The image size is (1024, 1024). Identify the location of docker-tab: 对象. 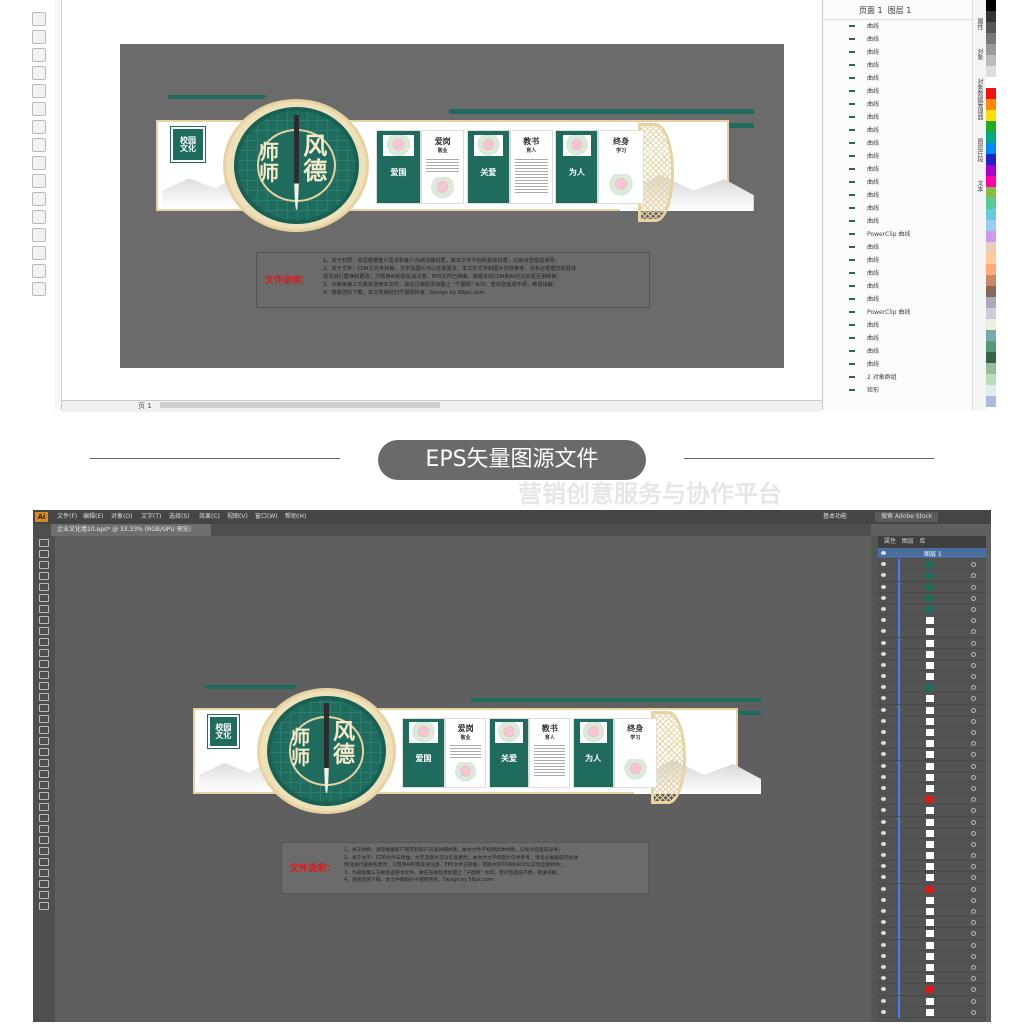
(979, 54).